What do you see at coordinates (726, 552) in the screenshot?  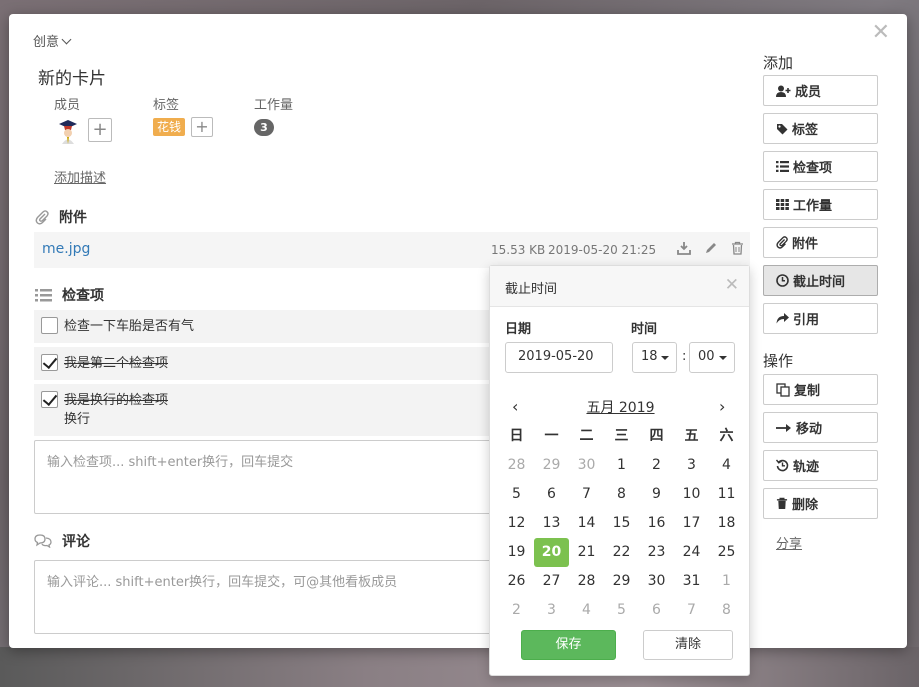 I see `calendar-day: 25` at bounding box center [726, 552].